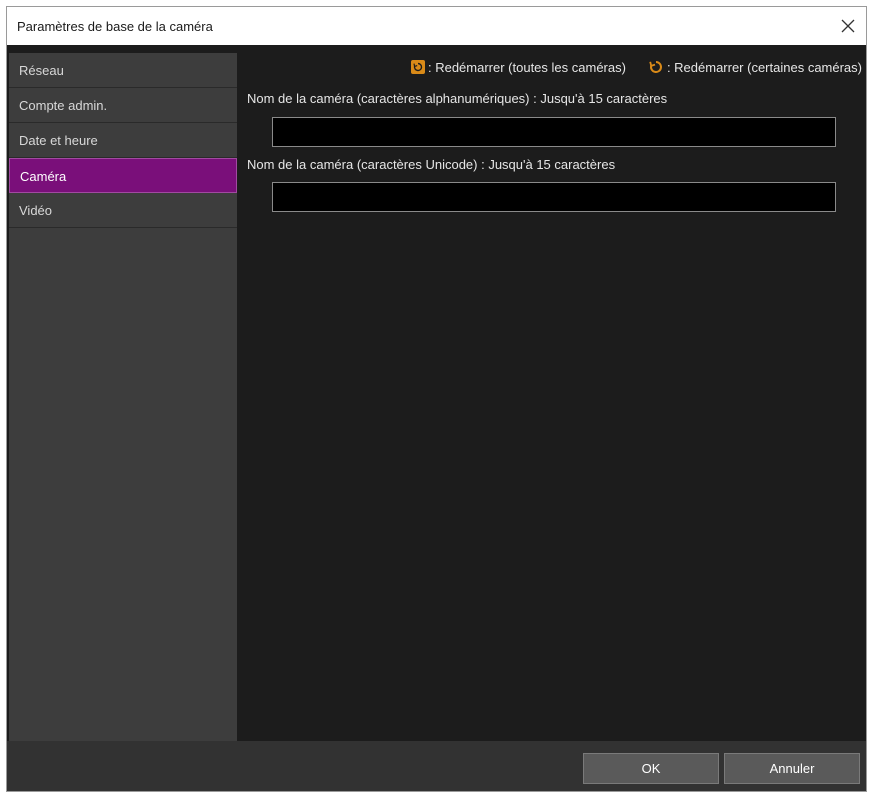 Image resolution: width=870 pixels, height=795 pixels. Describe the element at coordinates (123, 70) in the screenshot. I see `sidebar-item-reseau: Réseau` at that location.